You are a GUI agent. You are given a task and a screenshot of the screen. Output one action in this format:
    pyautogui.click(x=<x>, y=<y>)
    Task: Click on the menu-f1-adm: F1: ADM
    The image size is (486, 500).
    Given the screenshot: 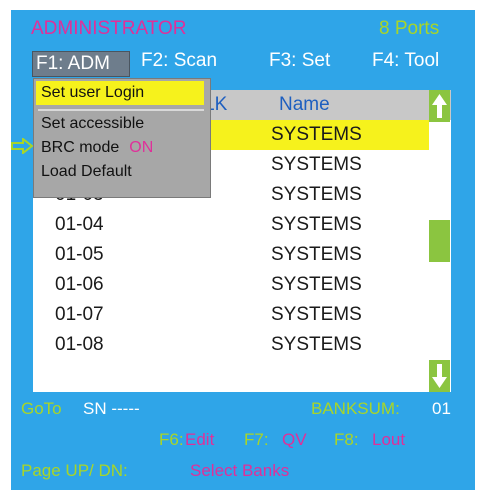 What is the action you would take?
    pyautogui.click(x=81, y=64)
    